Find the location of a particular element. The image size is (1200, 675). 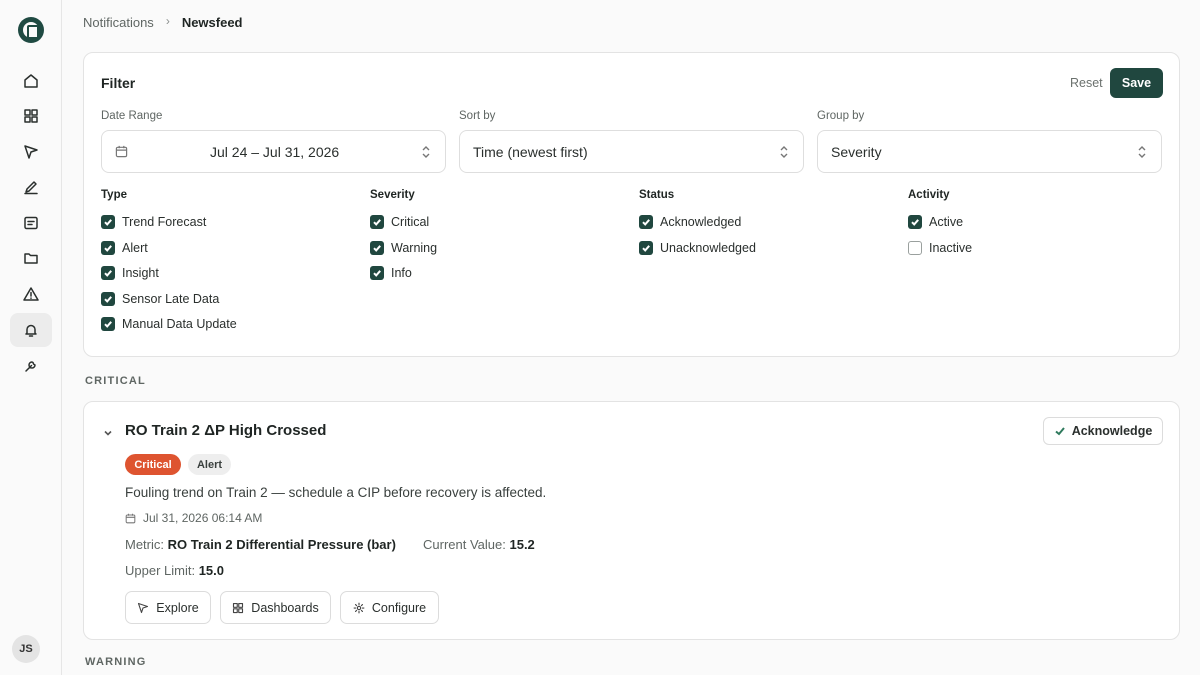

explore-button: Explore is located at coordinates (168, 607).